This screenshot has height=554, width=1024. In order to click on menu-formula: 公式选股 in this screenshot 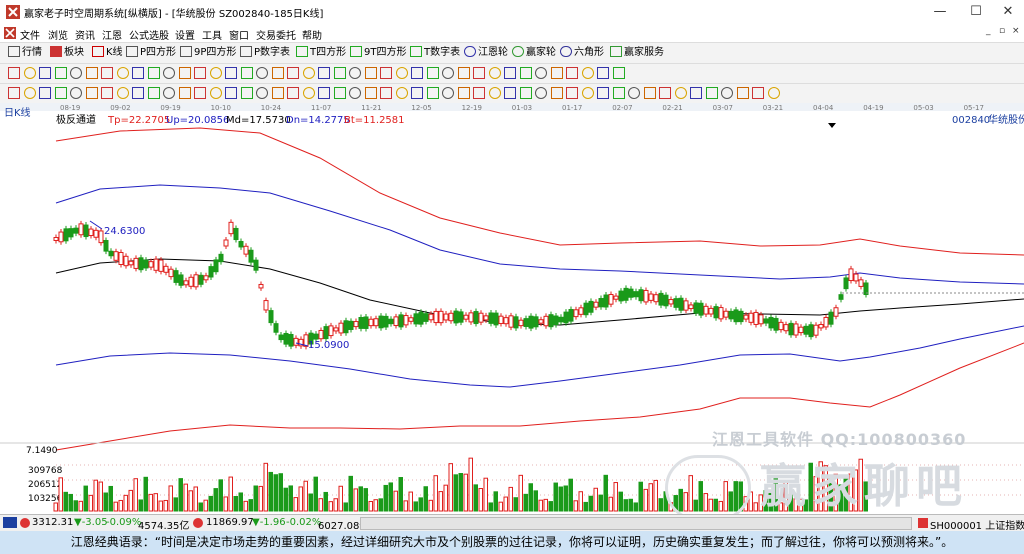, I will do `click(149, 34)`.